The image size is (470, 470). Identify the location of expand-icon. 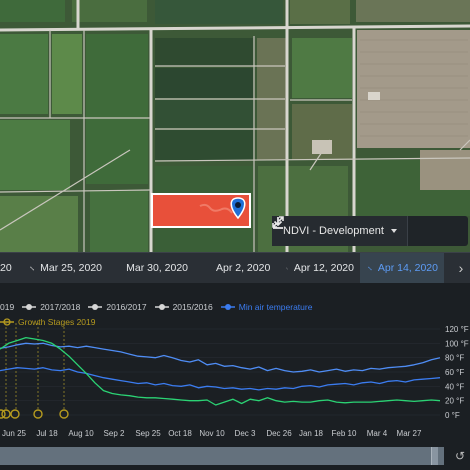
(278, 222).